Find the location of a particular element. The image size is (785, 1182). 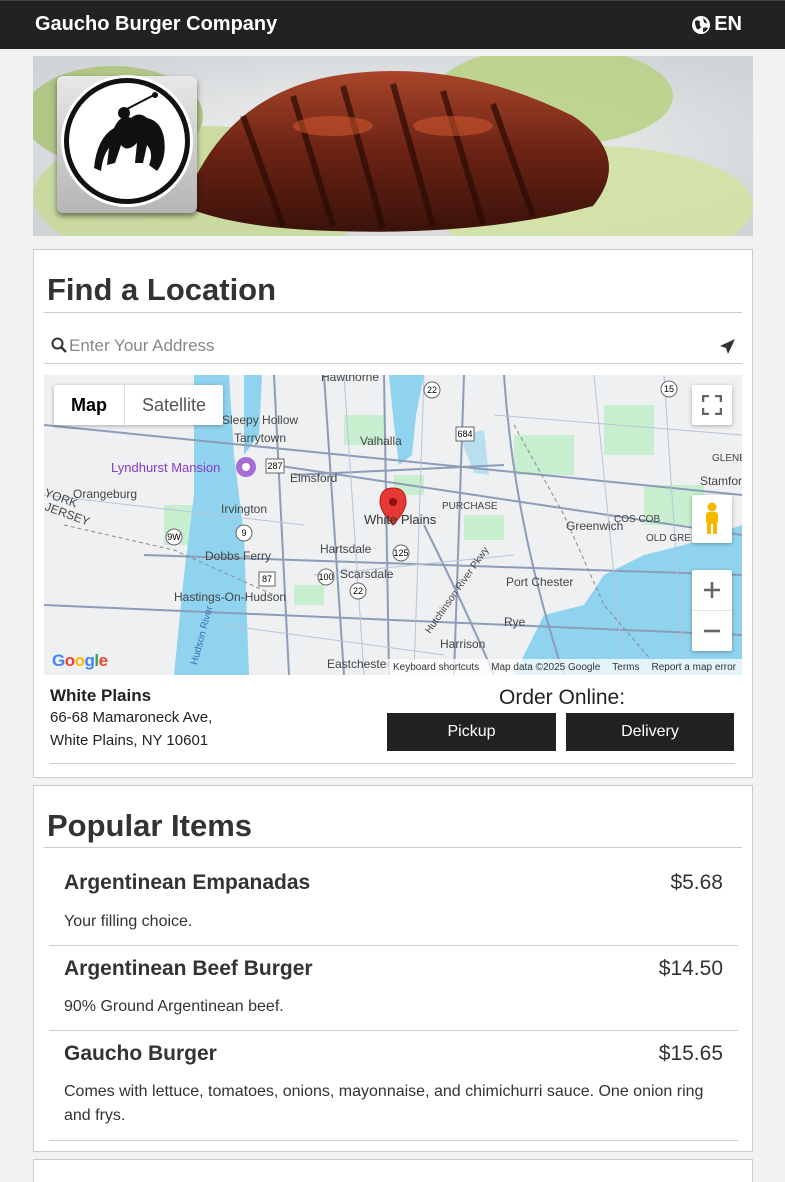

plus-icon is located at coordinates (712, 590).